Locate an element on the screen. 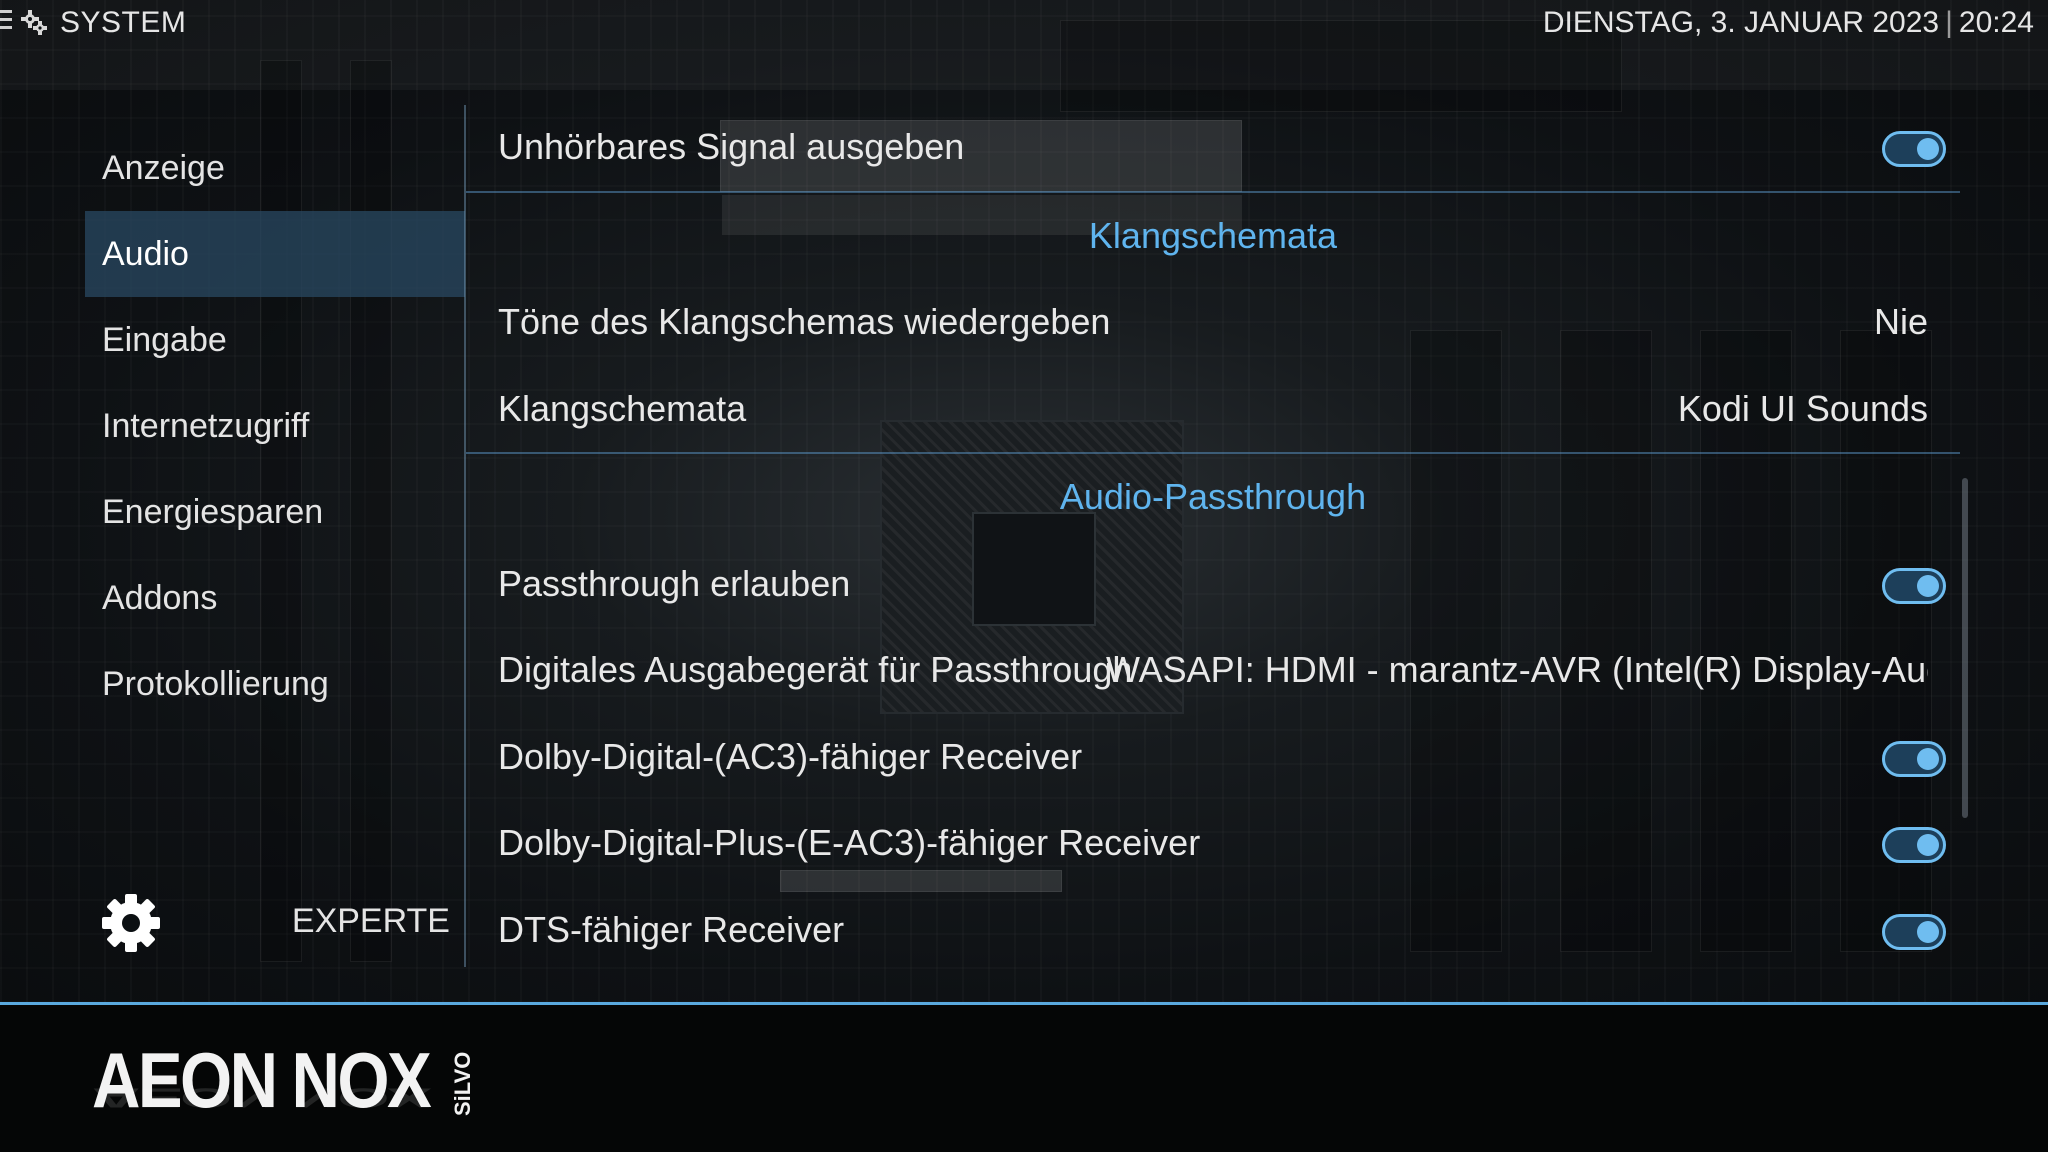  date-time: DIENSTAG, 3. JANUAR 2023 | 20:24 is located at coordinates (1788, 23).